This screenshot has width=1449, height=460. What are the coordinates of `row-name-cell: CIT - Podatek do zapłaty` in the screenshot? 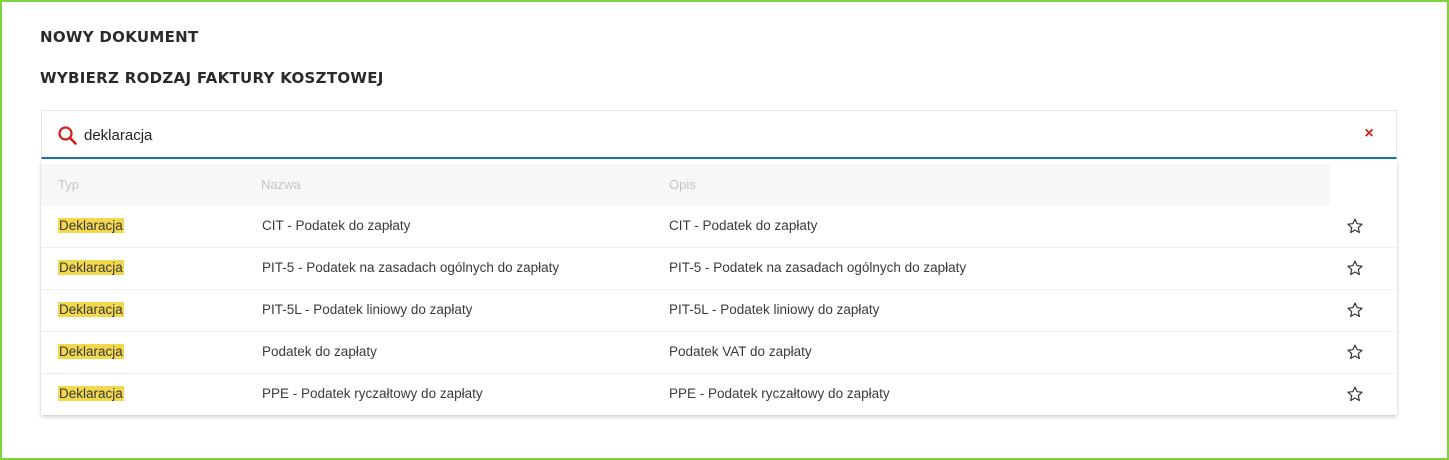 It's located at (336, 225).